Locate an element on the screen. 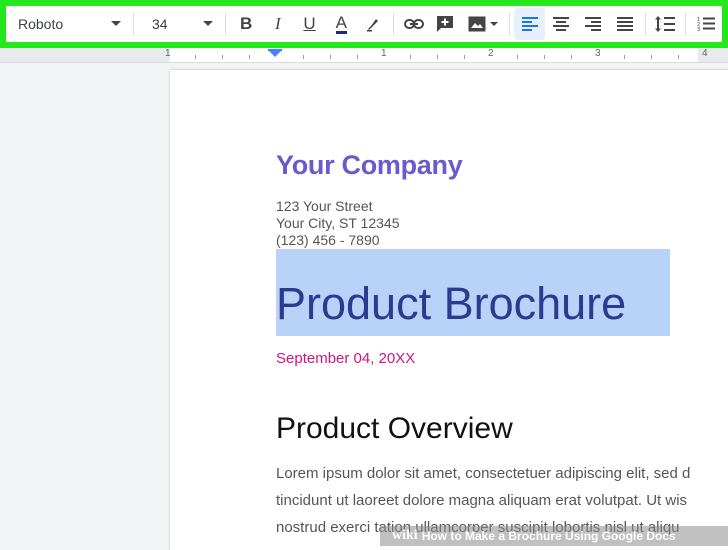 This screenshot has height=550, width=728. align-right-button is located at coordinates (593, 24).